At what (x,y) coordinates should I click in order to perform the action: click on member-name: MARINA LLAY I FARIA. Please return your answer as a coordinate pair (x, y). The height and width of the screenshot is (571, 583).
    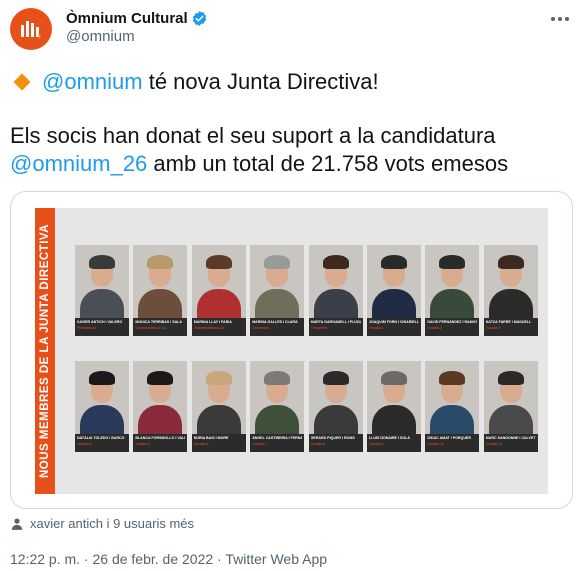
    Looking at the image, I should click on (212, 322).